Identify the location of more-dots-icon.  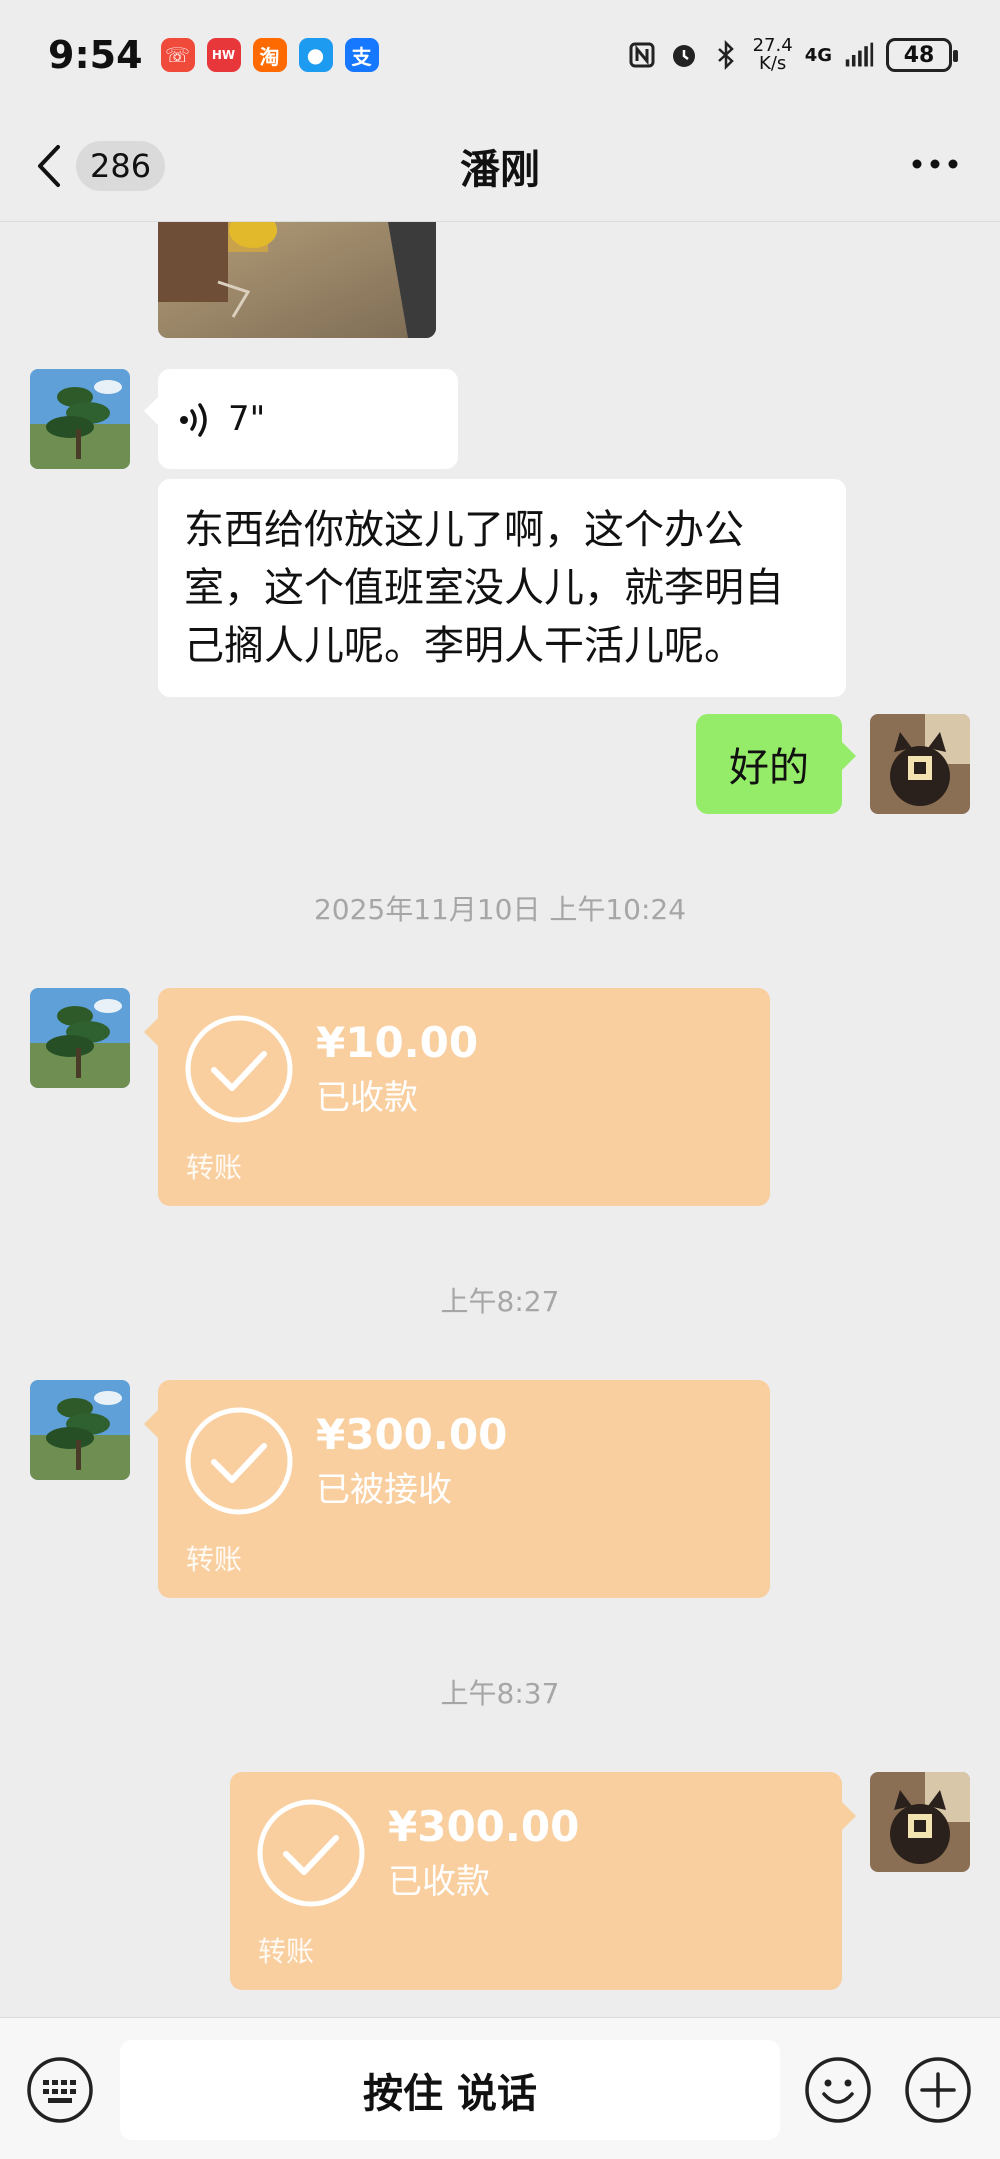
(935, 164).